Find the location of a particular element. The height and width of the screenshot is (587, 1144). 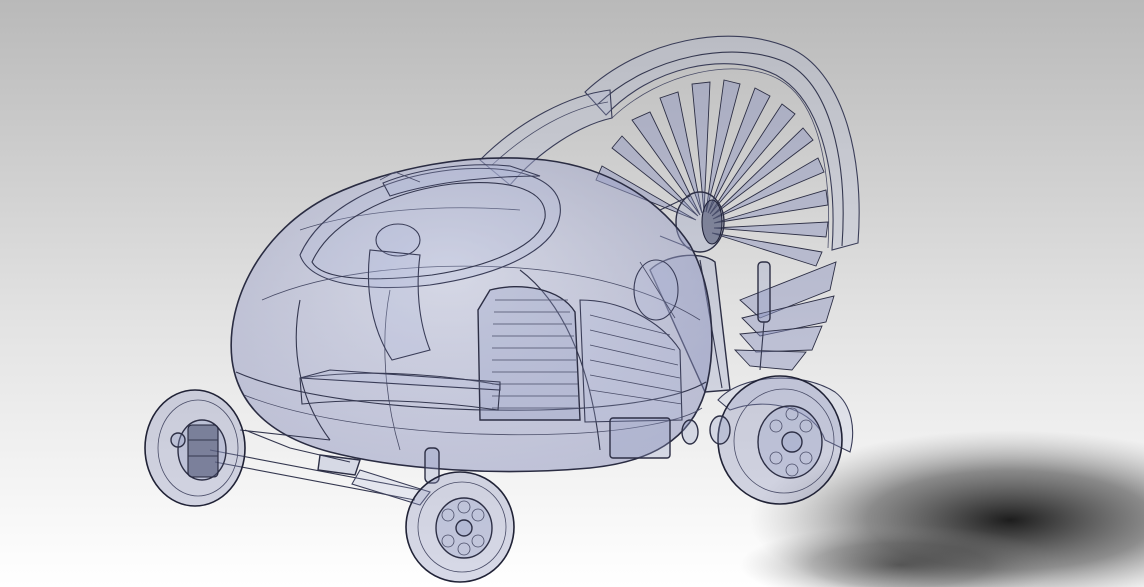

wheel-front-left is located at coordinates (195, 448).